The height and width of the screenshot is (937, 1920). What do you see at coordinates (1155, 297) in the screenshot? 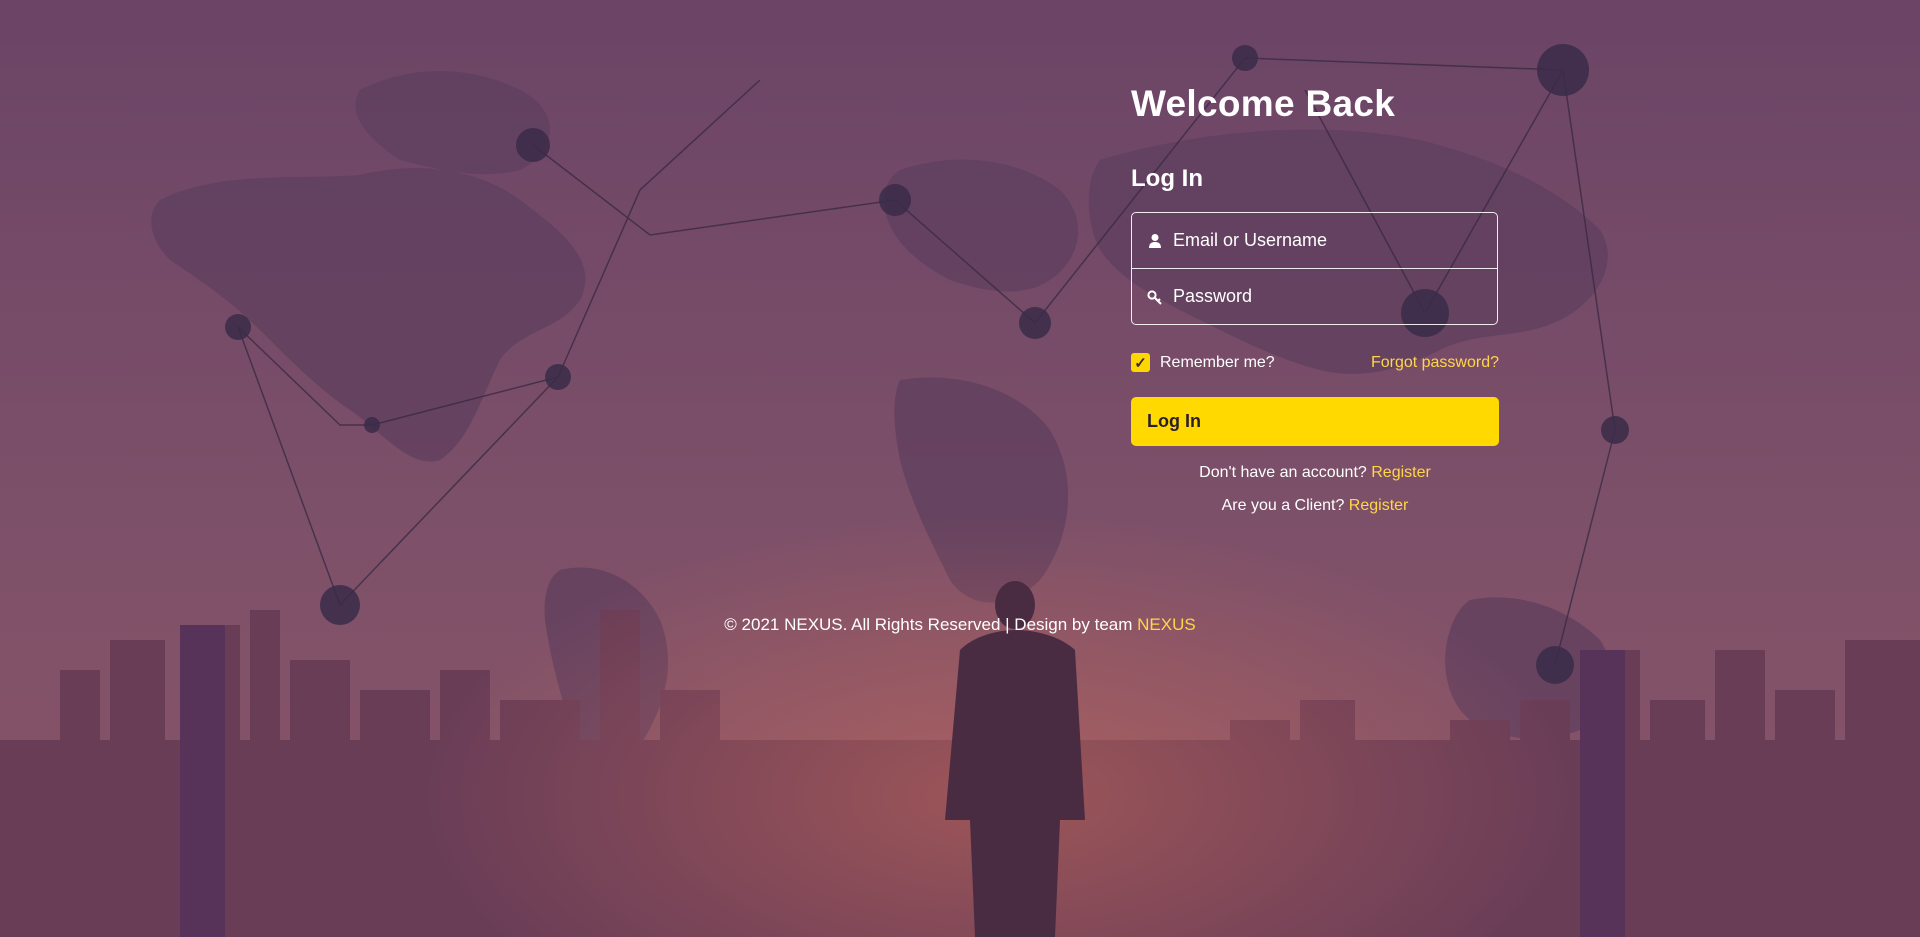
I see `key-icon` at bounding box center [1155, 297].